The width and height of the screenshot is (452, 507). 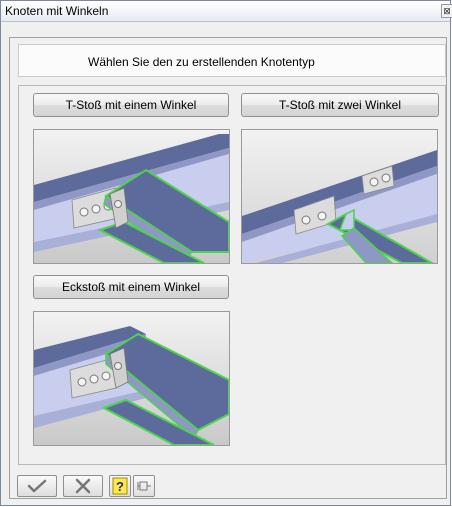 I want to click on corner-joint-single-angle-preview, so click(x=131, y=378).